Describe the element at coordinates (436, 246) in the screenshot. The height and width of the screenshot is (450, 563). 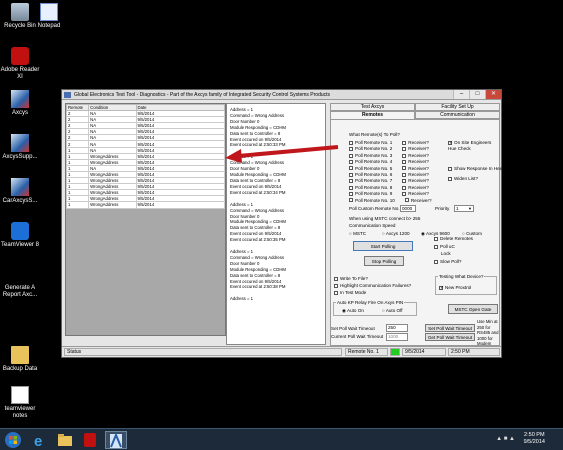
I see `poll-uc-checkbox` at that location.